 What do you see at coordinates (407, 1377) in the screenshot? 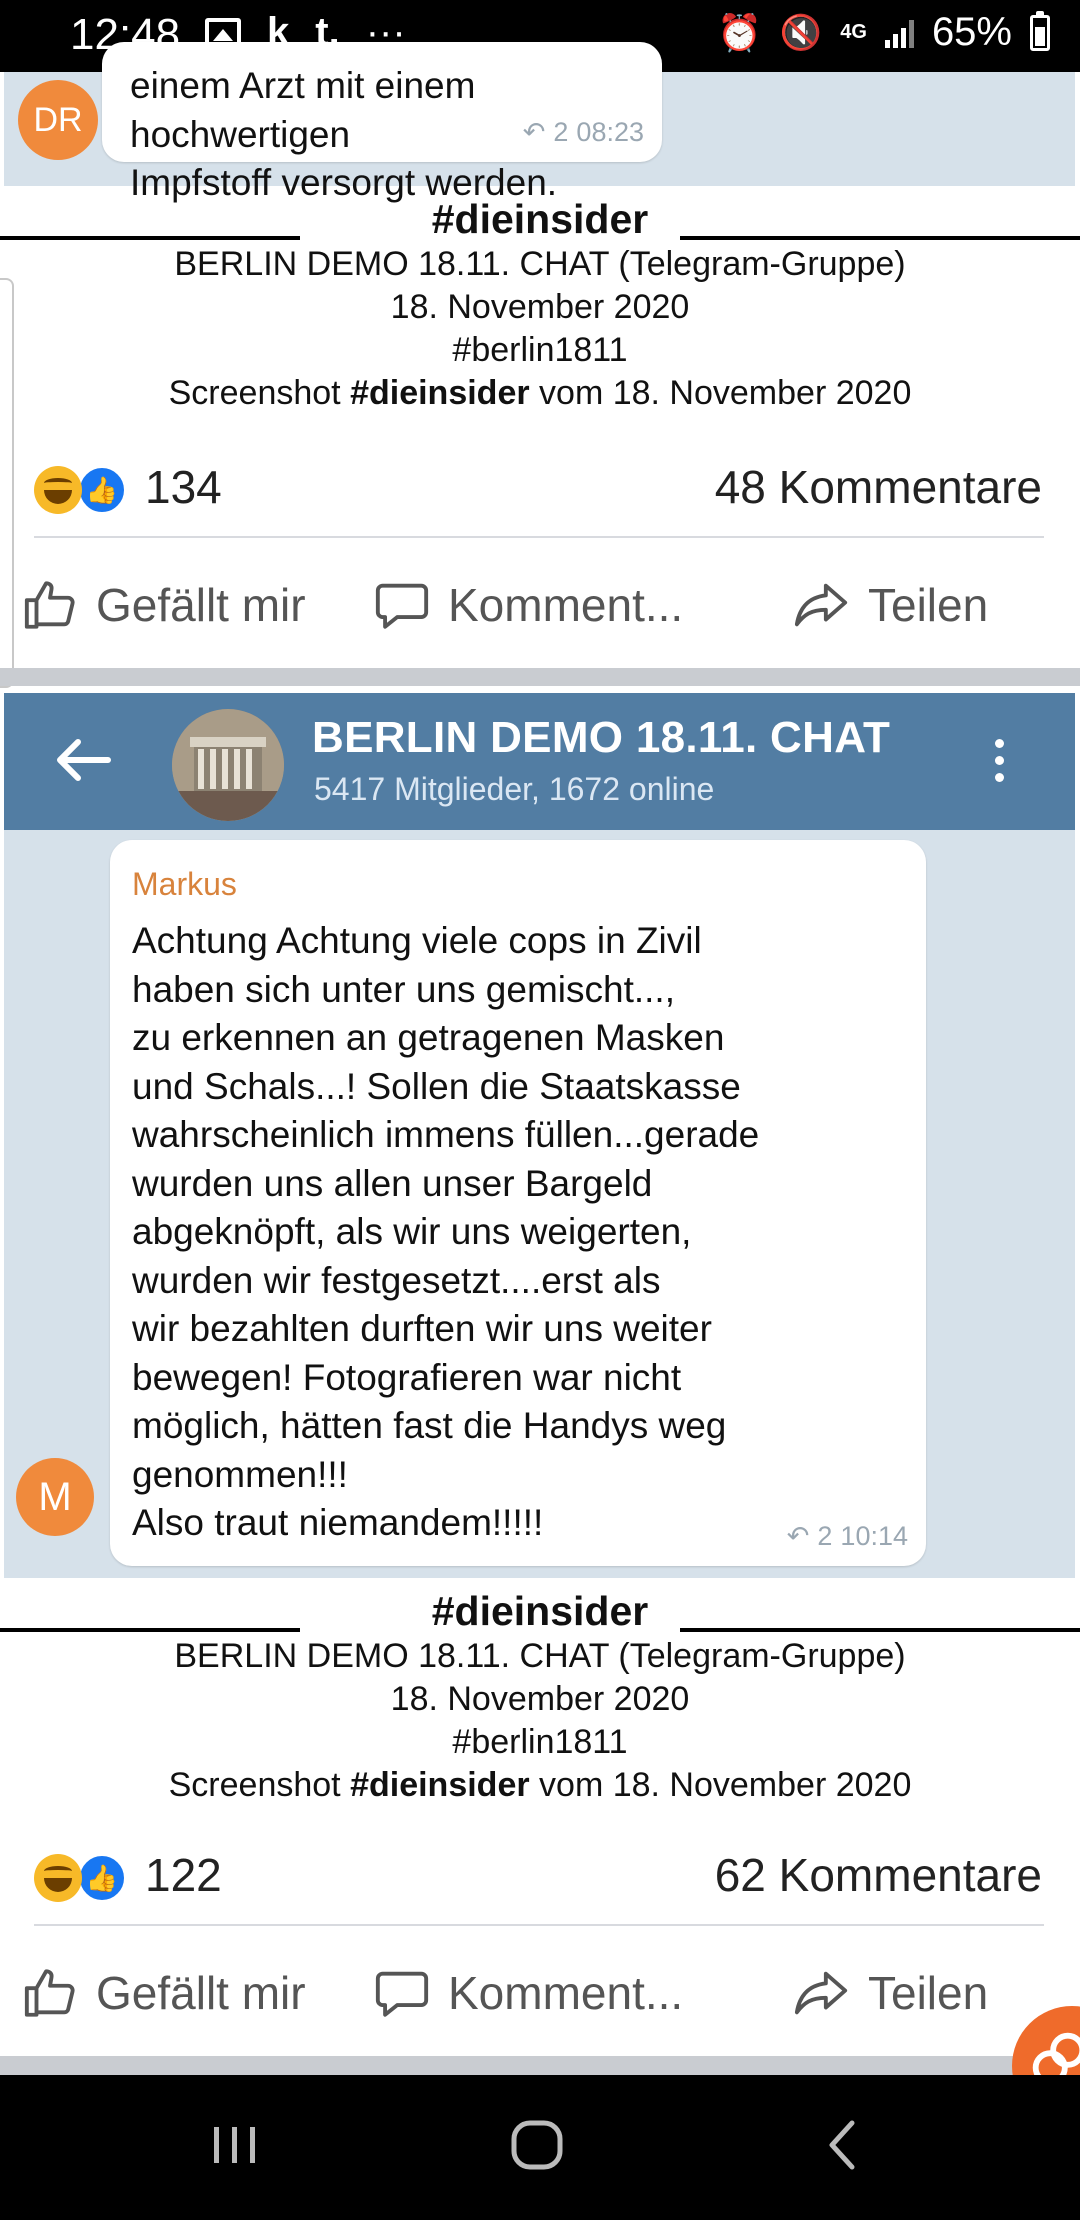
I see `message-line: bewegen! Fotografieren war nicht` at bounding box center [407, 1377].